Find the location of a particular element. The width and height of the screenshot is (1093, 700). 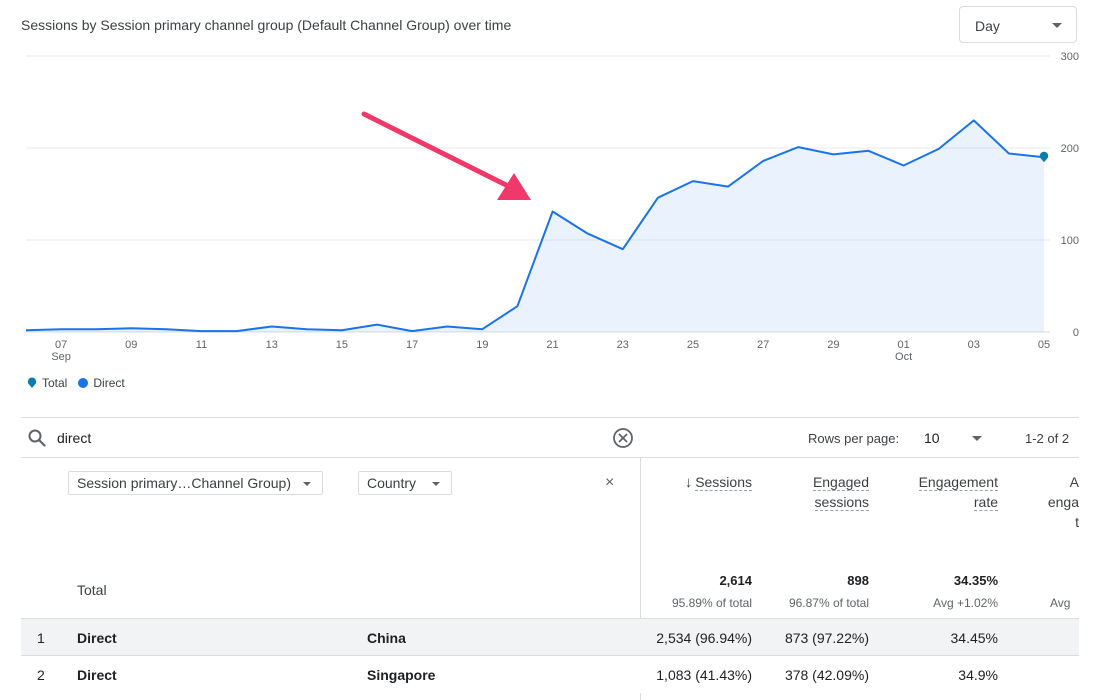

total-sessions-share: 95.89% of total is located at coordinates (711, 603).